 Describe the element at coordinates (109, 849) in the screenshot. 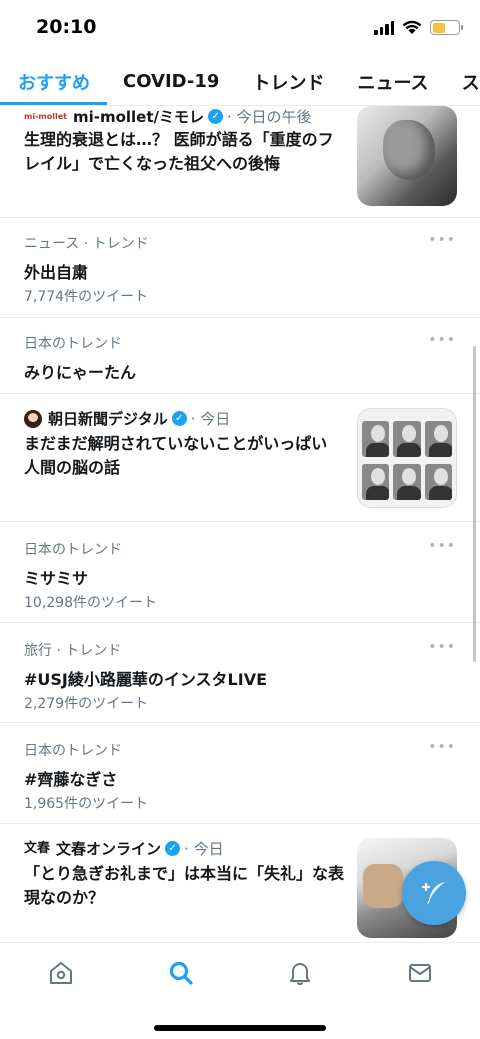

I see `source-name: 文春オンライン` at that location.